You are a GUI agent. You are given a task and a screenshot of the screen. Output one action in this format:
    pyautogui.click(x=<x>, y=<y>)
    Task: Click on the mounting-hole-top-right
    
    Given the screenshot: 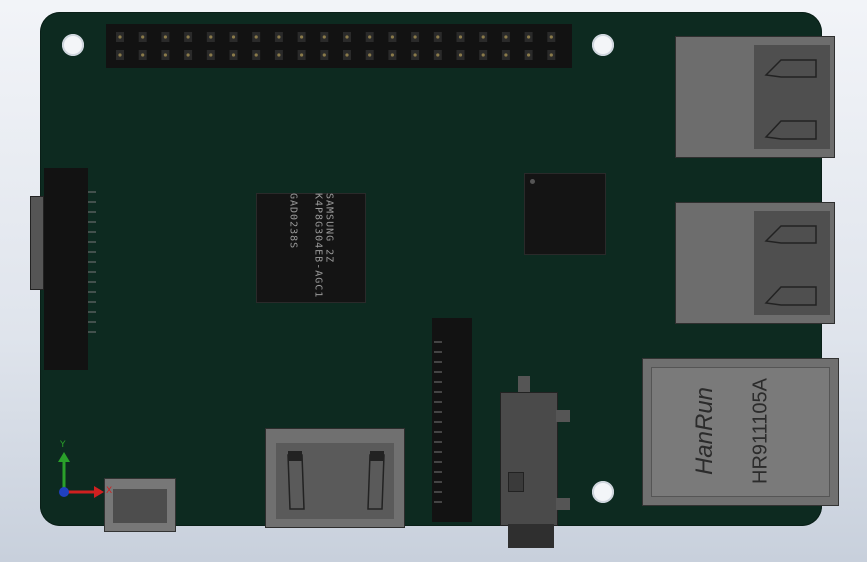 What is the action you would take?
    pyautogui.click(x=603, y=45)
    